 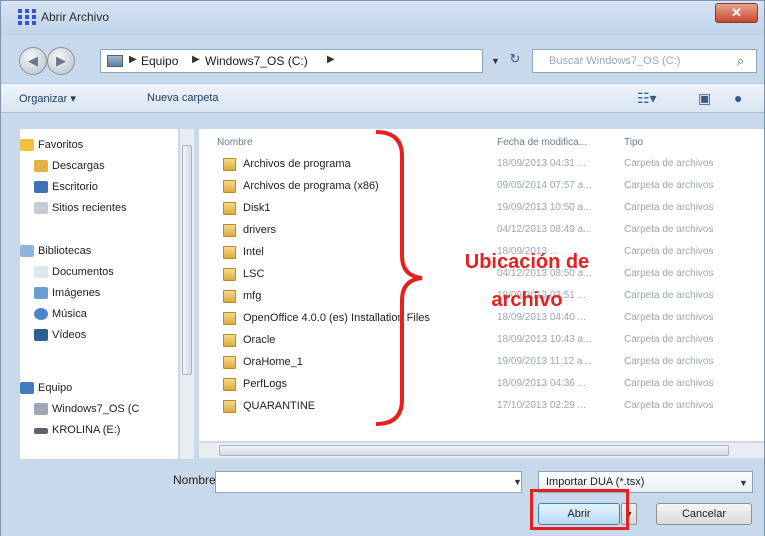 I want to click on annotation-label: Ubicación de archivo, so click(x=527, y=281).